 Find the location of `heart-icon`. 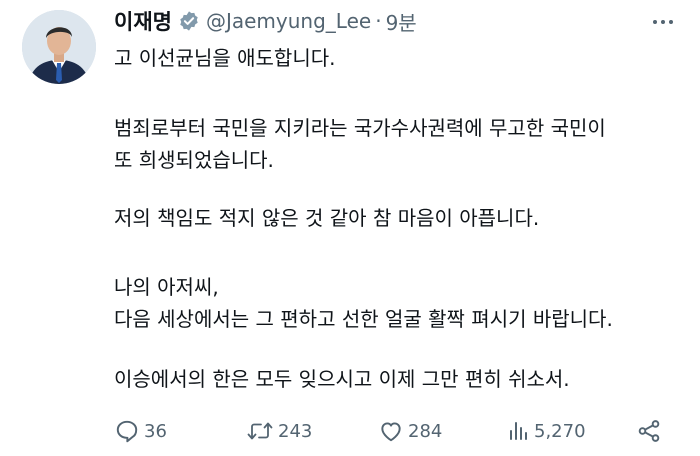

heart-icon is located at coordinates (391, 431).